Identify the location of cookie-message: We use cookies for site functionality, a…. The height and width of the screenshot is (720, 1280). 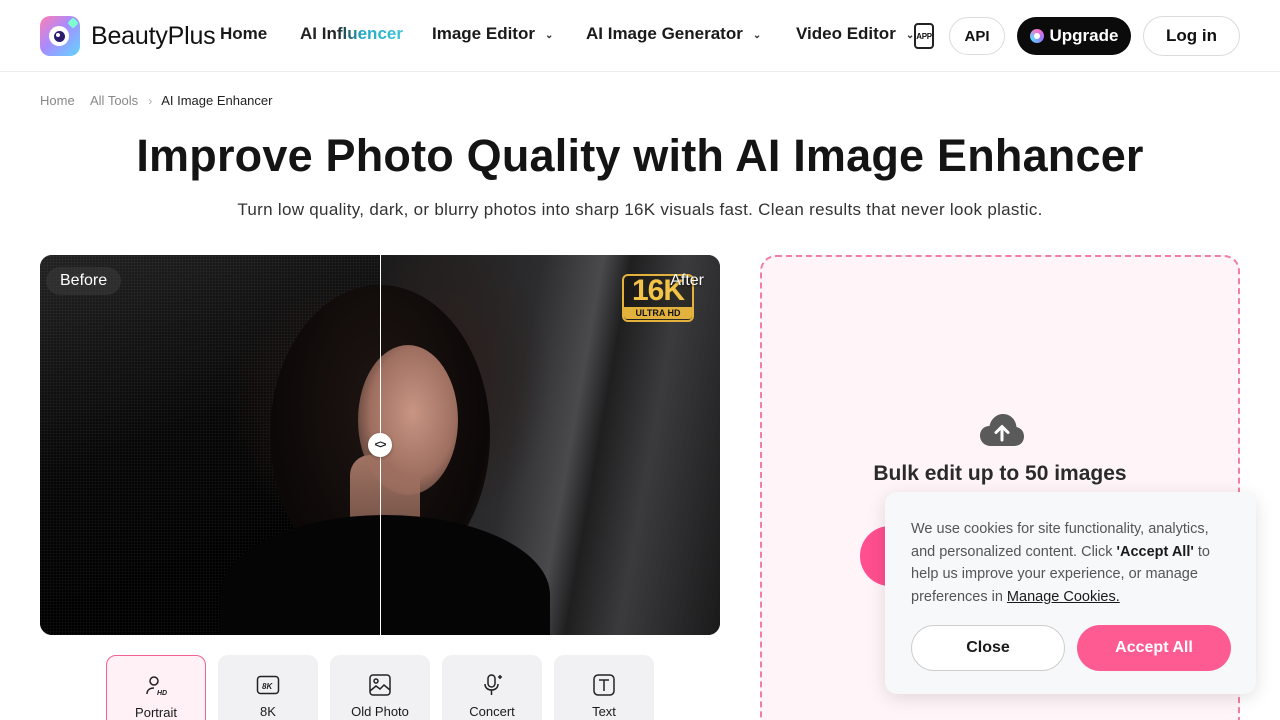
(1070, 563).